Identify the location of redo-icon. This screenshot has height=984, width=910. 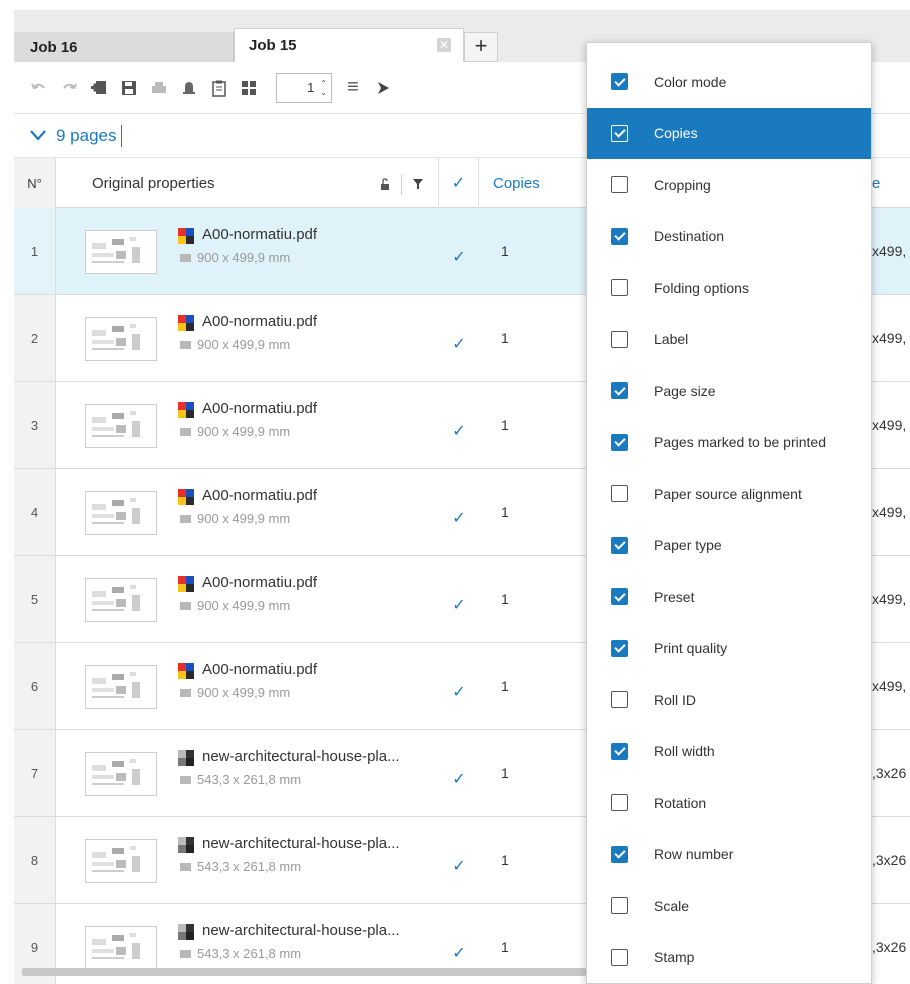
(69, 88).